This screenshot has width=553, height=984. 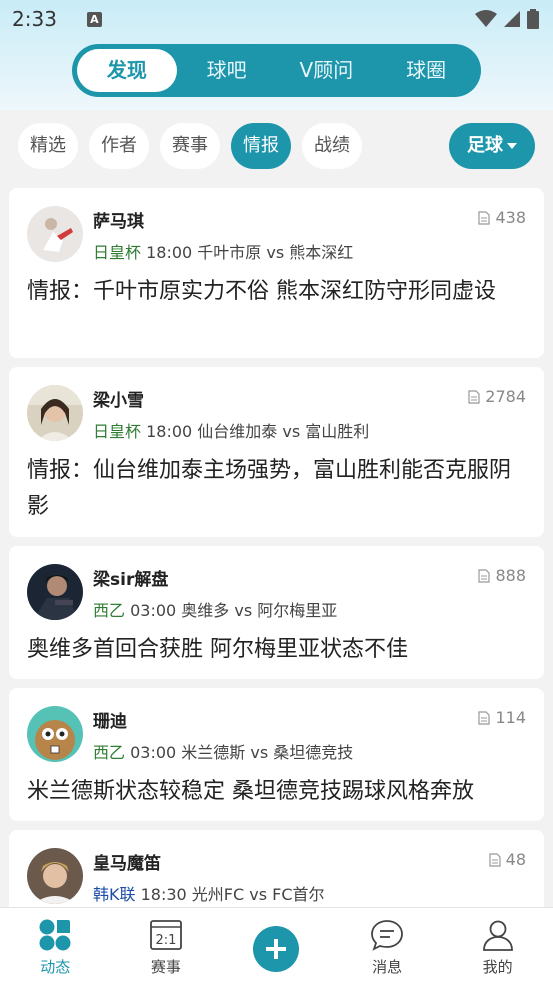 I want to click on match-info: 西乙 03:00 奥维多 vs 阿尔梅里亚, so click(x=215, y=609).